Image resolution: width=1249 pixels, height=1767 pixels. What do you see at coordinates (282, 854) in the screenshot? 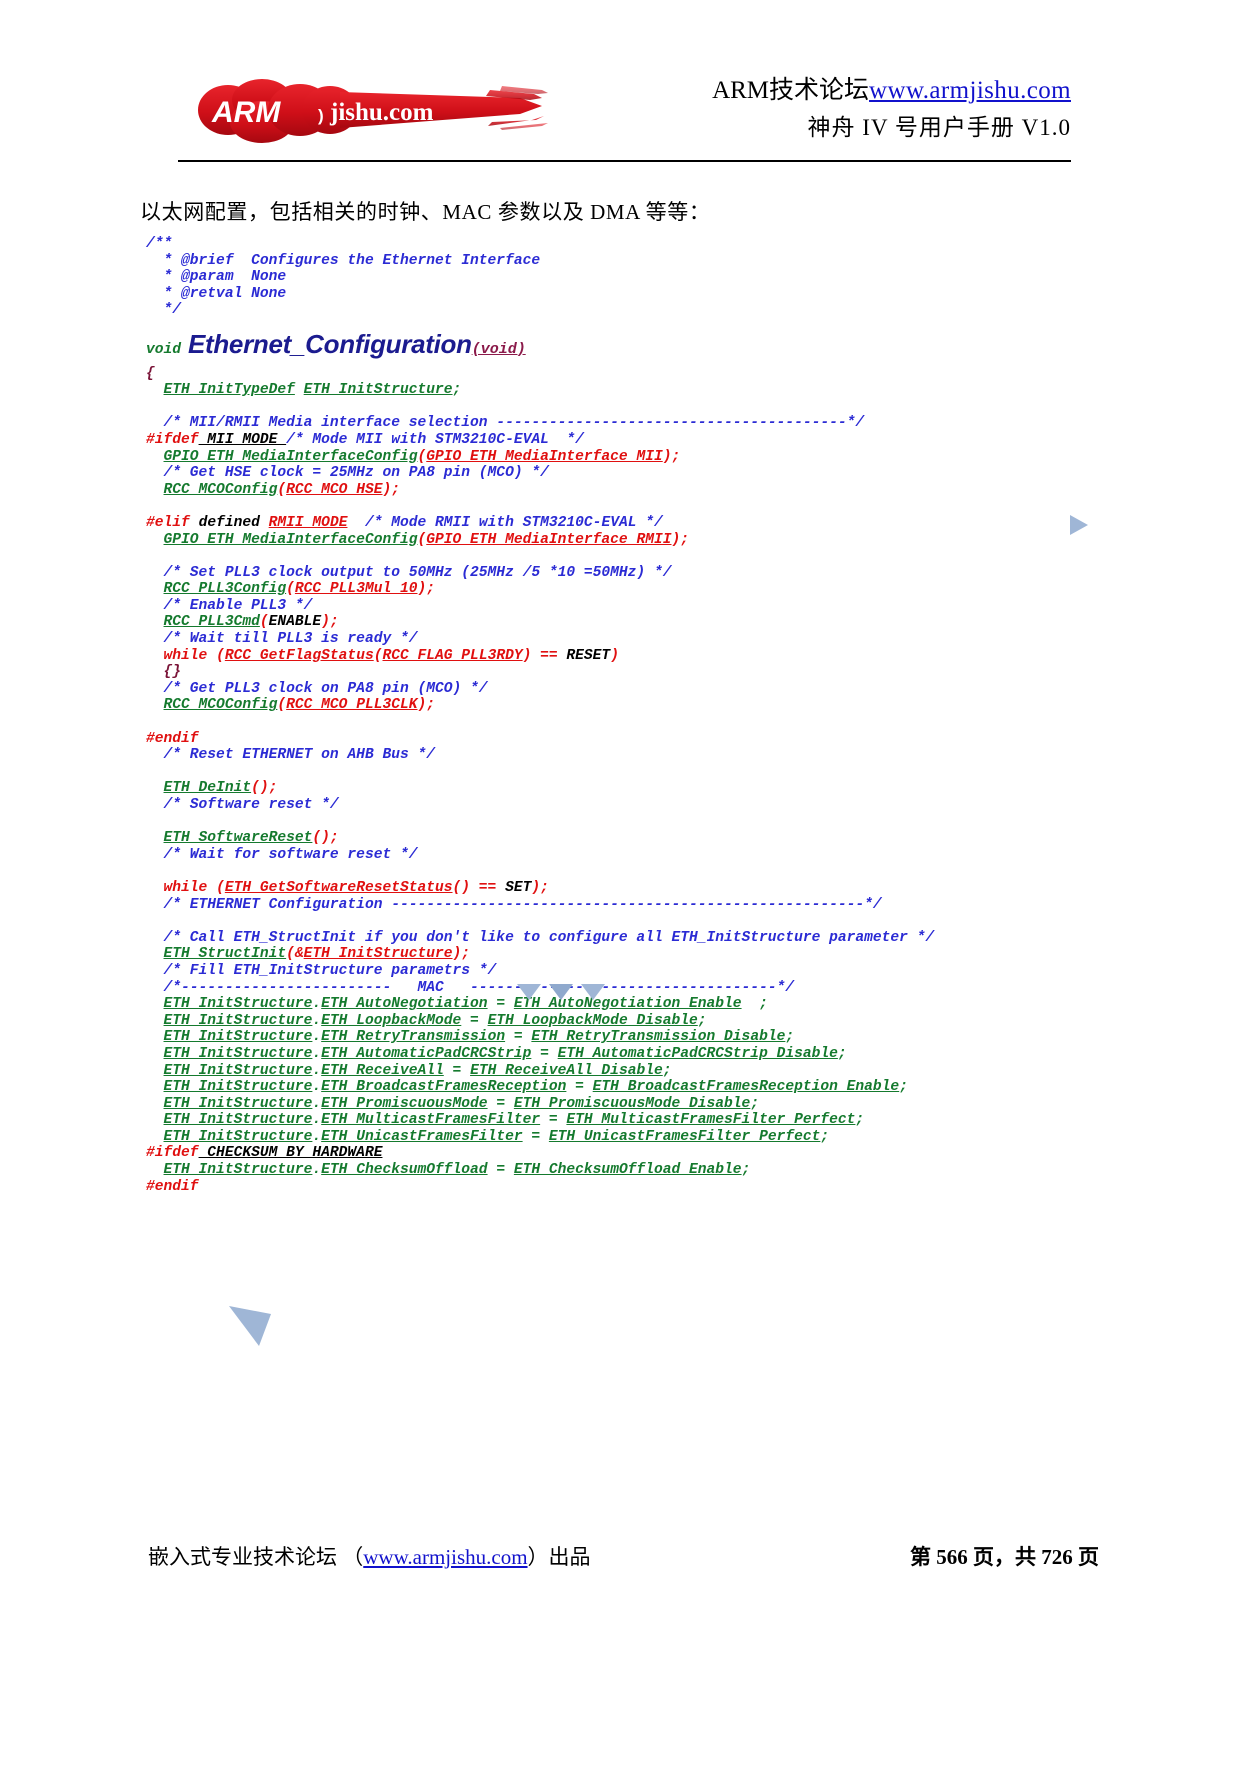
I see `code-line: /* Wait for software reset */` at bounding box center [282, 854].